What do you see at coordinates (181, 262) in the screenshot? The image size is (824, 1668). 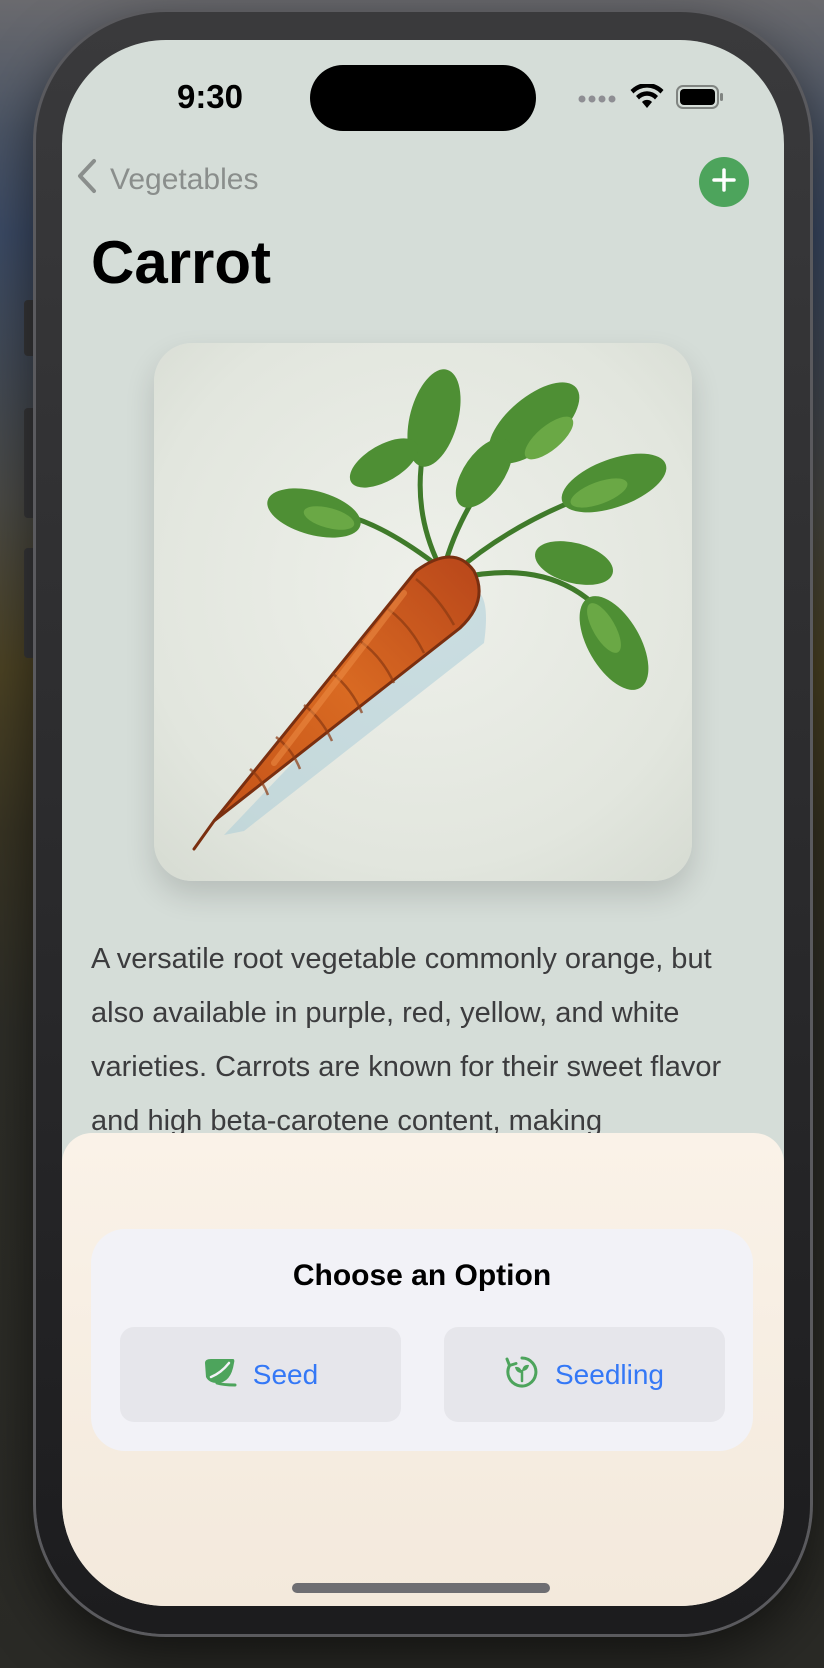 I see `page-title: Carrot` at bounding box center [181, 262].